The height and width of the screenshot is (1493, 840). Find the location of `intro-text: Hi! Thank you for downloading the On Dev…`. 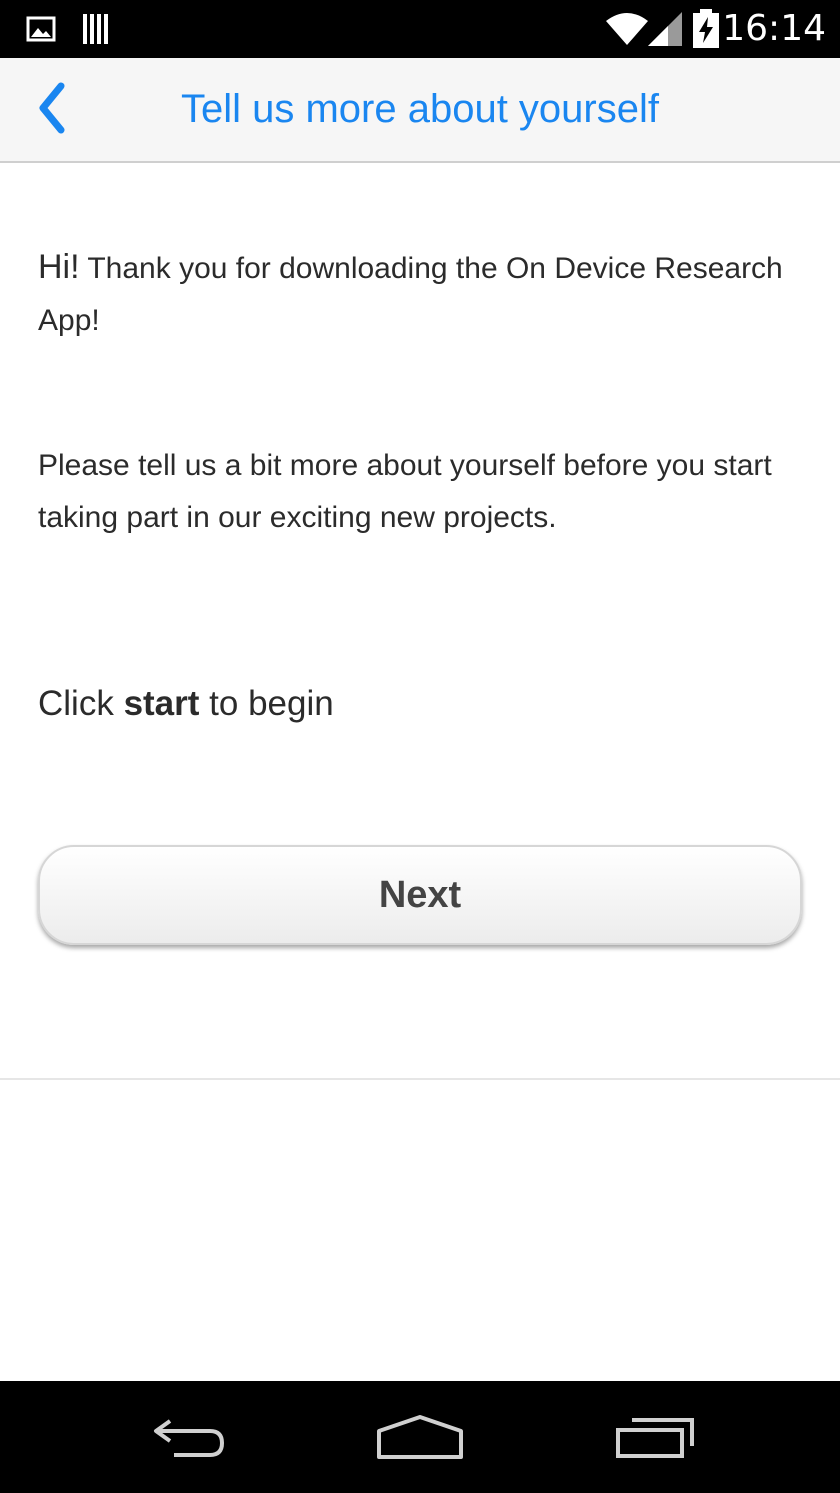

intro-text: Hi! Thank you for downloading the On Dev… is located at coordinates (423, 294).